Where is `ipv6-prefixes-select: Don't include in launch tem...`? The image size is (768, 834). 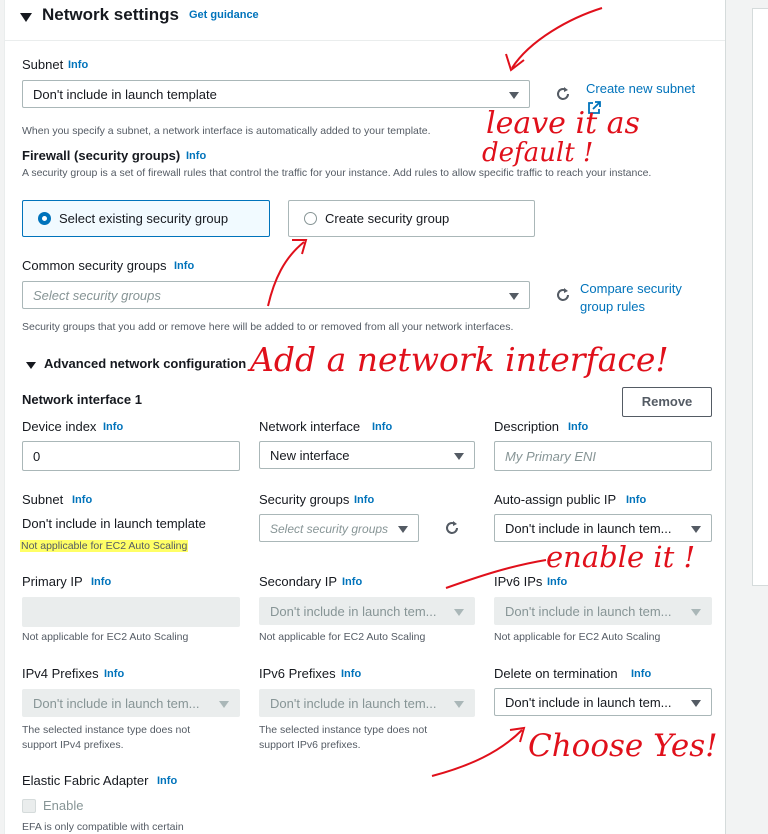 ipv6-prefixes-select: Don't include in launch tem... is located at coordinates (367, 703).